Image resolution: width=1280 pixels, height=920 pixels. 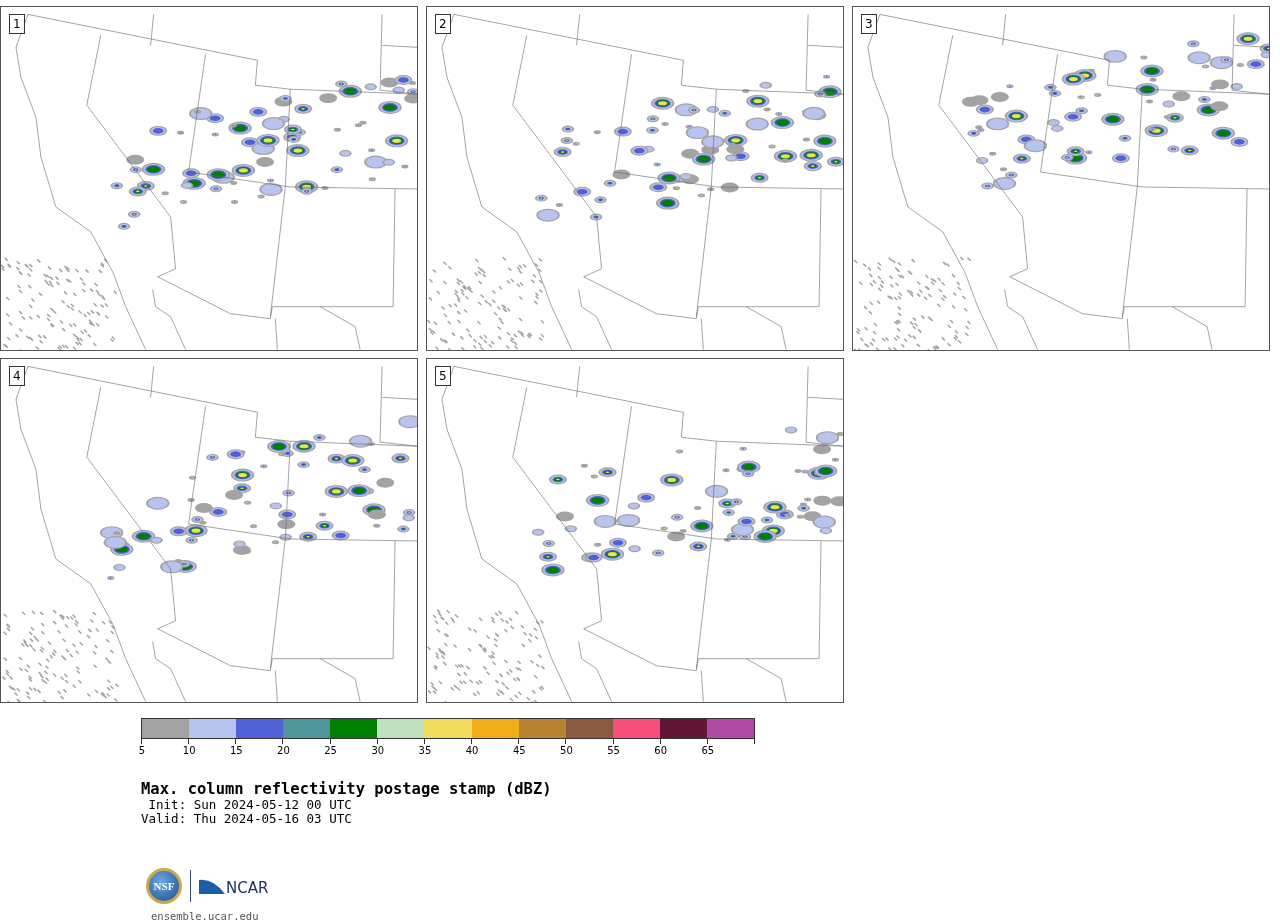 I want to click on tick-label: 45, so click(x=519, y=750).